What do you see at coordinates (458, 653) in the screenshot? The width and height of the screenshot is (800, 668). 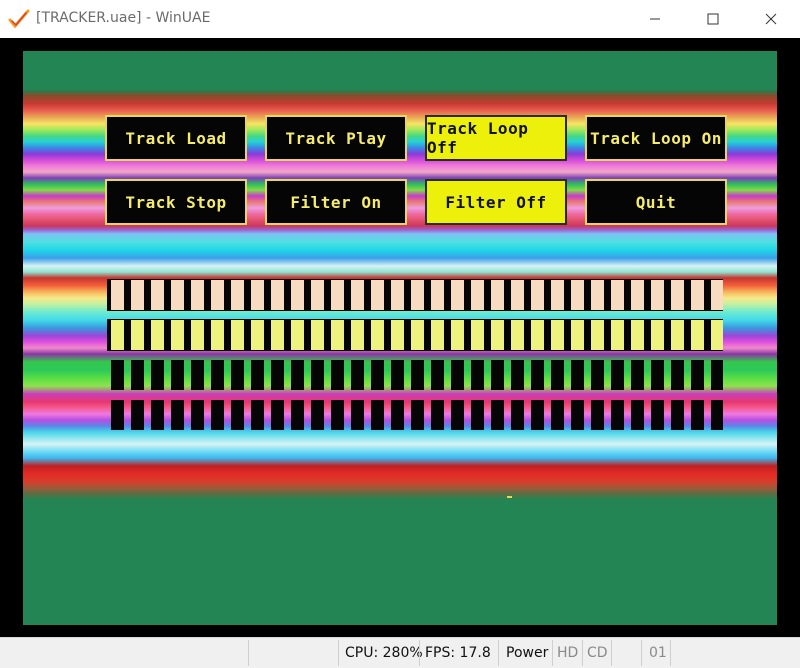 I see `fps-counter: FPS: 17.8` at bounding box center [458, 653].